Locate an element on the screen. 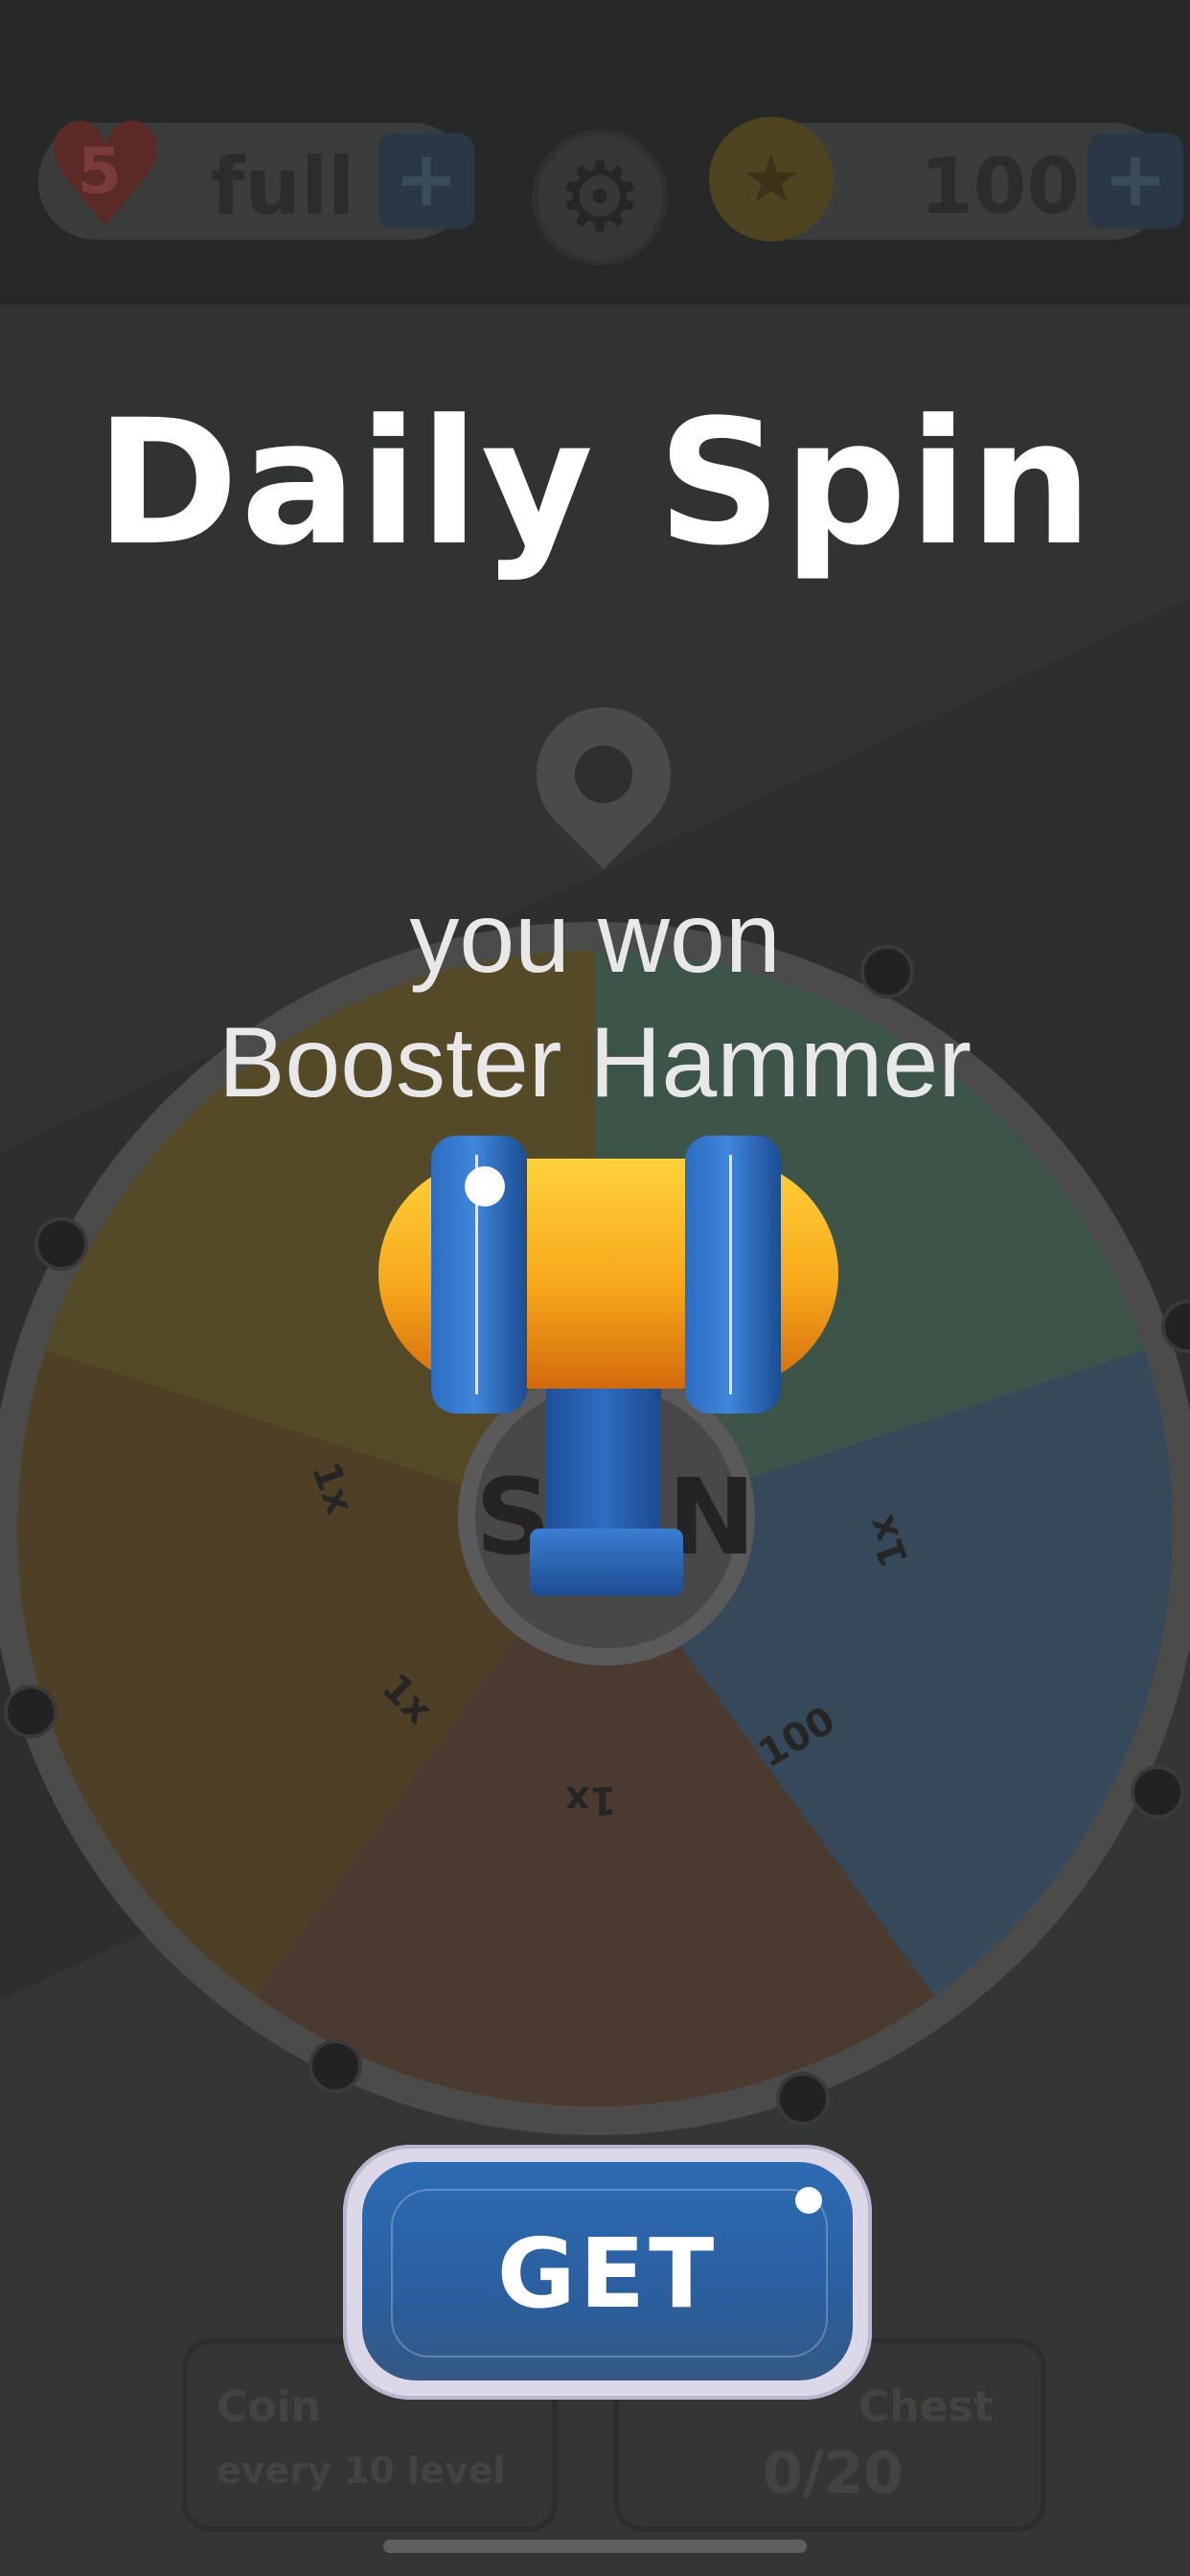 The width and height of the screenshot is (1190, 2576). get-button-face: GET is located at coordinates (607, 2271).